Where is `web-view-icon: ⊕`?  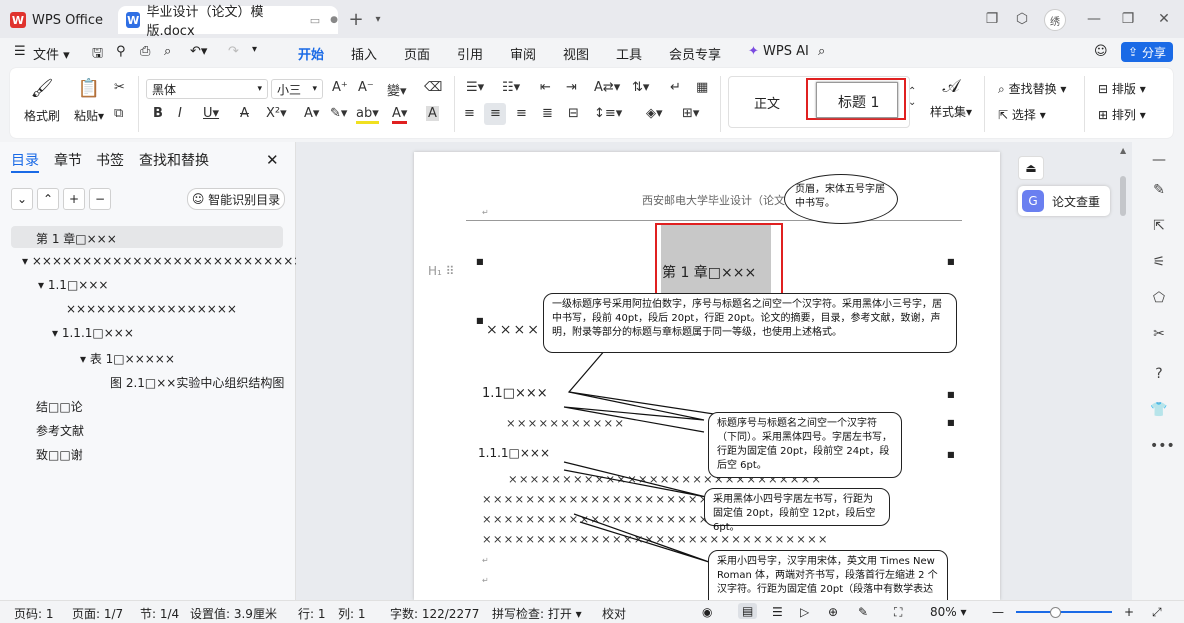 web-view-icon: ⊕ is located at coordinates (833, 612).